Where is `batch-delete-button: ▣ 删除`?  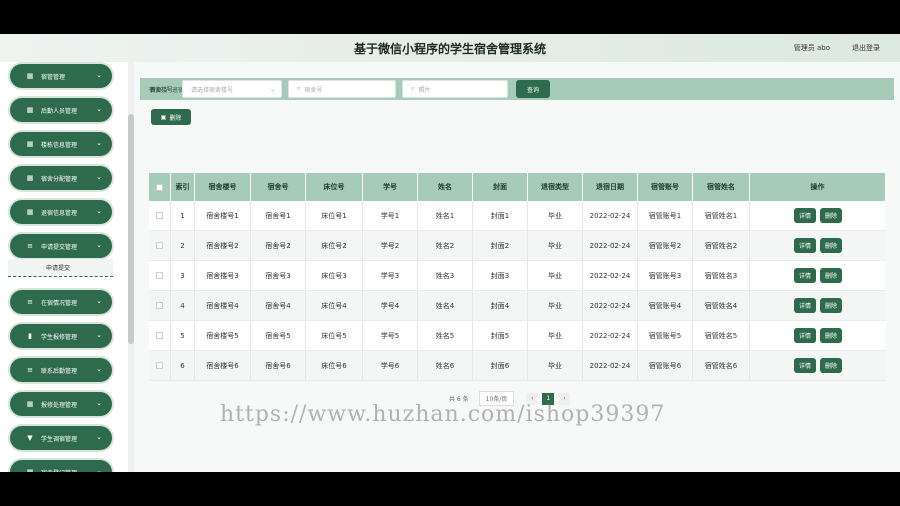
batch-delete-button: ▣ 删除 is located at coordinates (171, 117).